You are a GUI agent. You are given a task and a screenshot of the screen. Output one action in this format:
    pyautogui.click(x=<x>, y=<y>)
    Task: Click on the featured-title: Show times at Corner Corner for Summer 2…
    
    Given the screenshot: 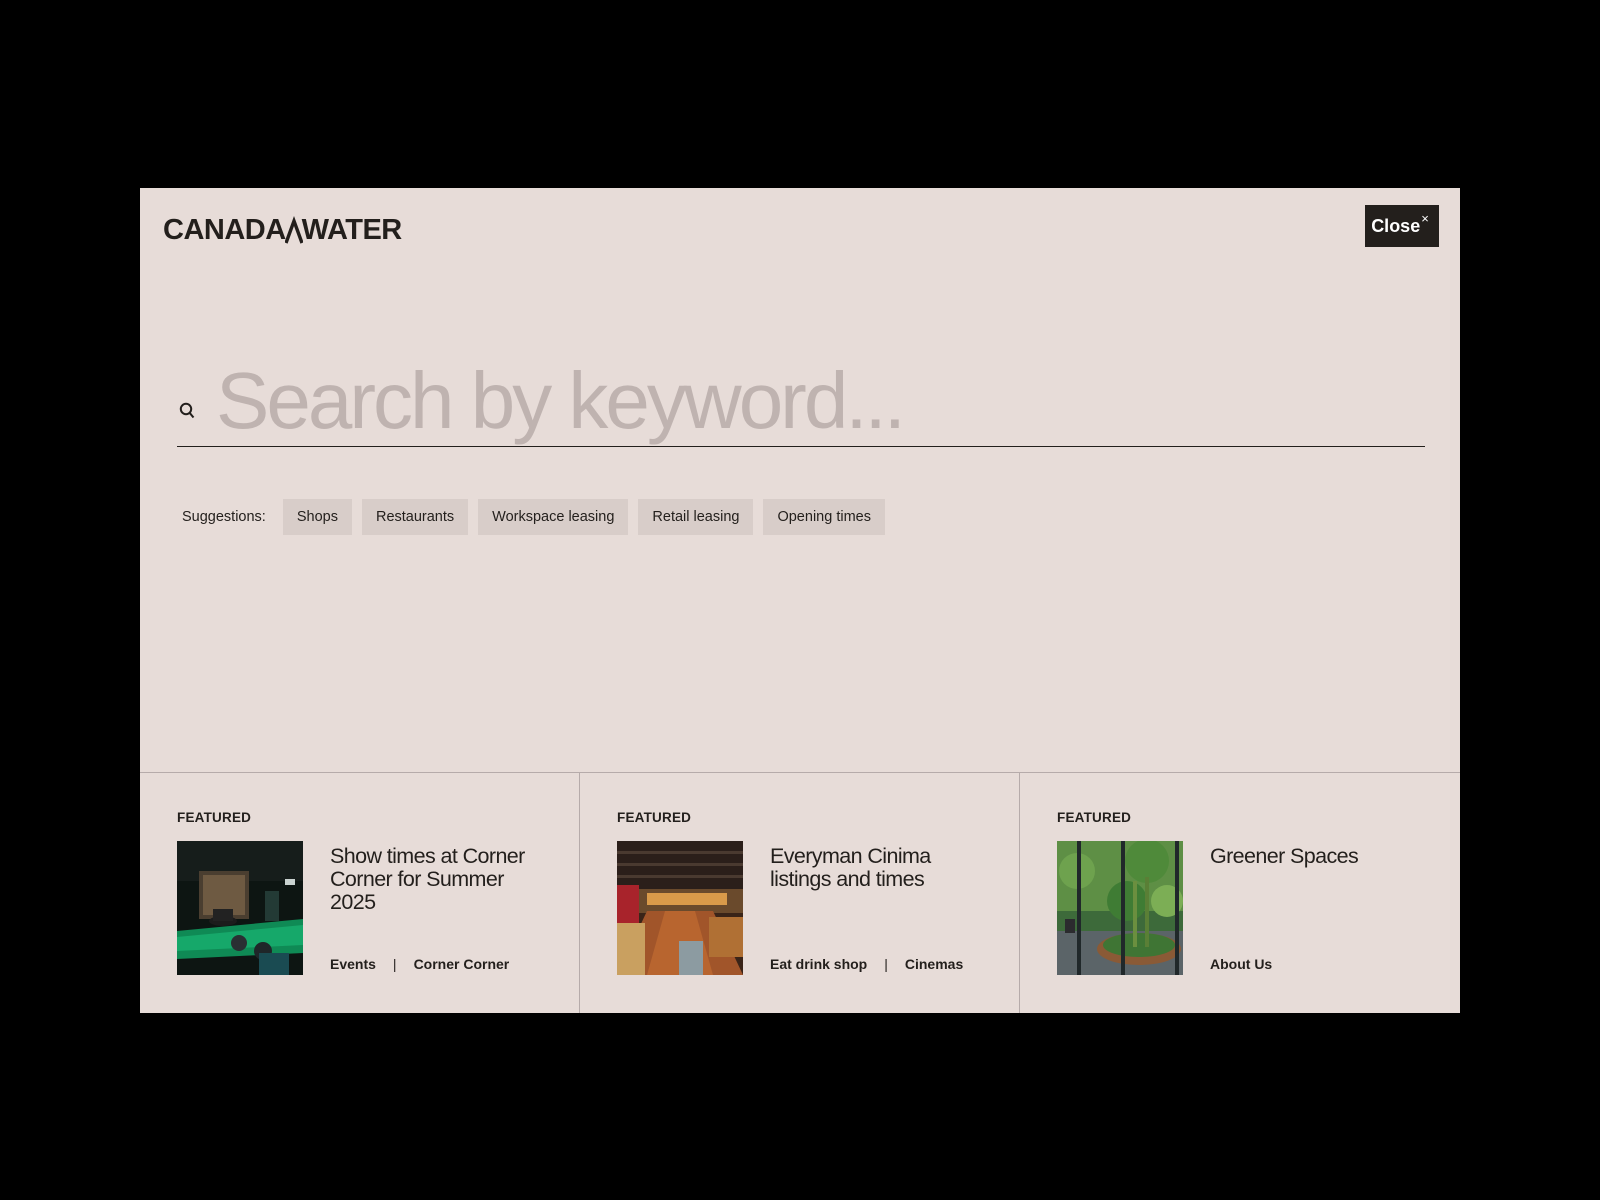 What is the action you would take?
    pyautogui.click(x=440, y=879)
    